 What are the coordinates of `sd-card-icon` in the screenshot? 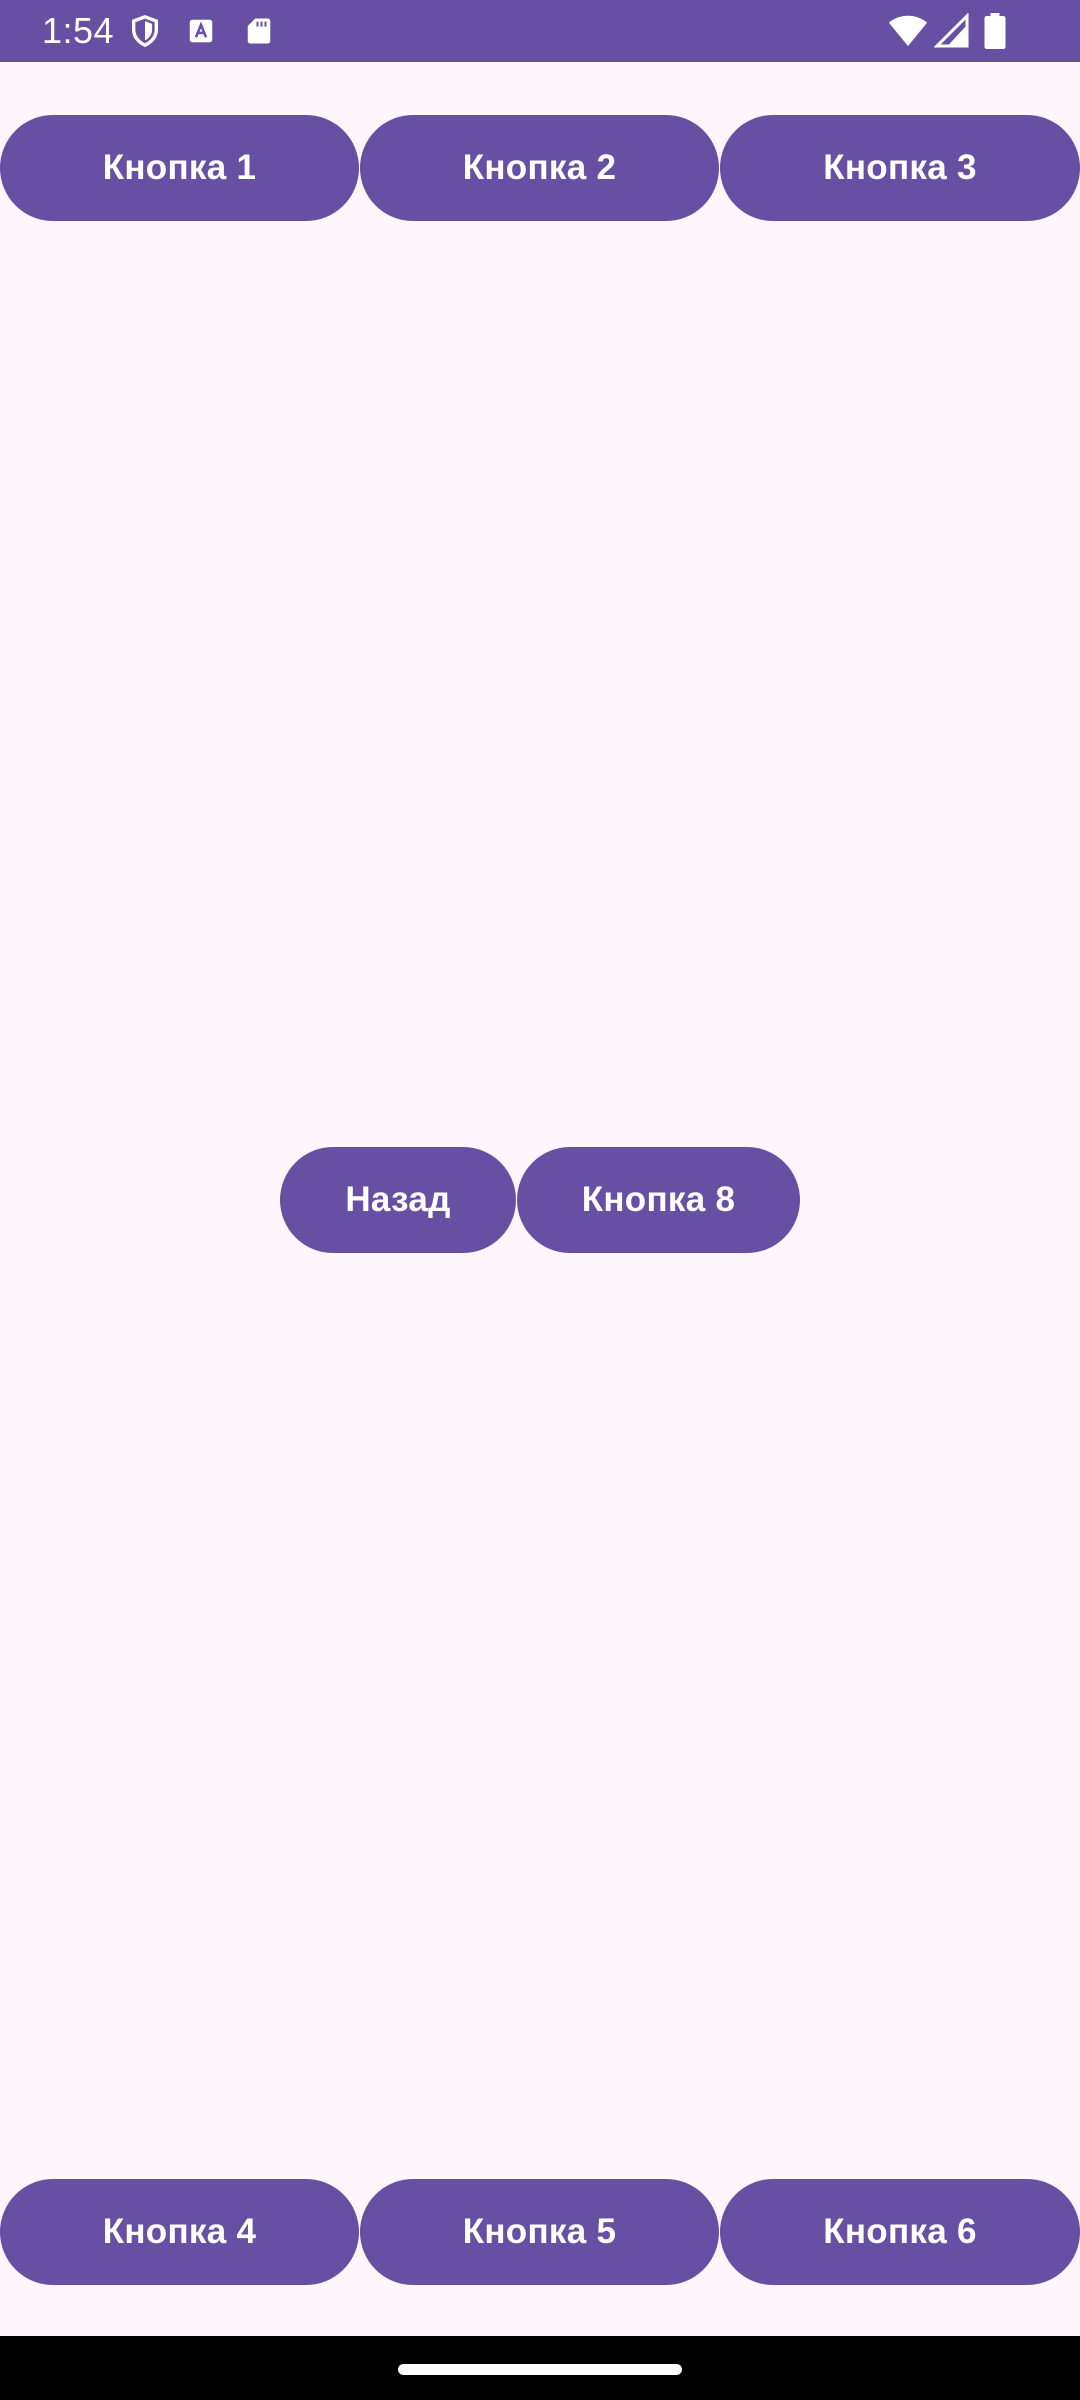 It's located at (259, 31).